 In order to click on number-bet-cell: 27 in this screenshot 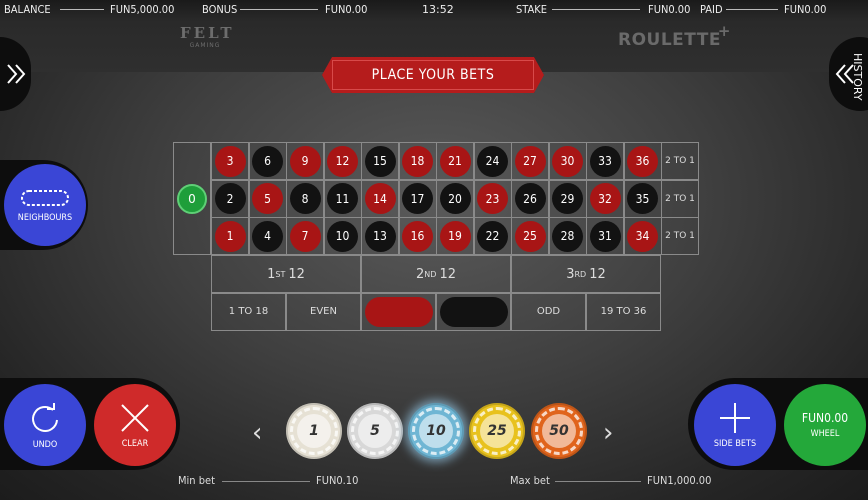, I will do `click(530, 161)`.